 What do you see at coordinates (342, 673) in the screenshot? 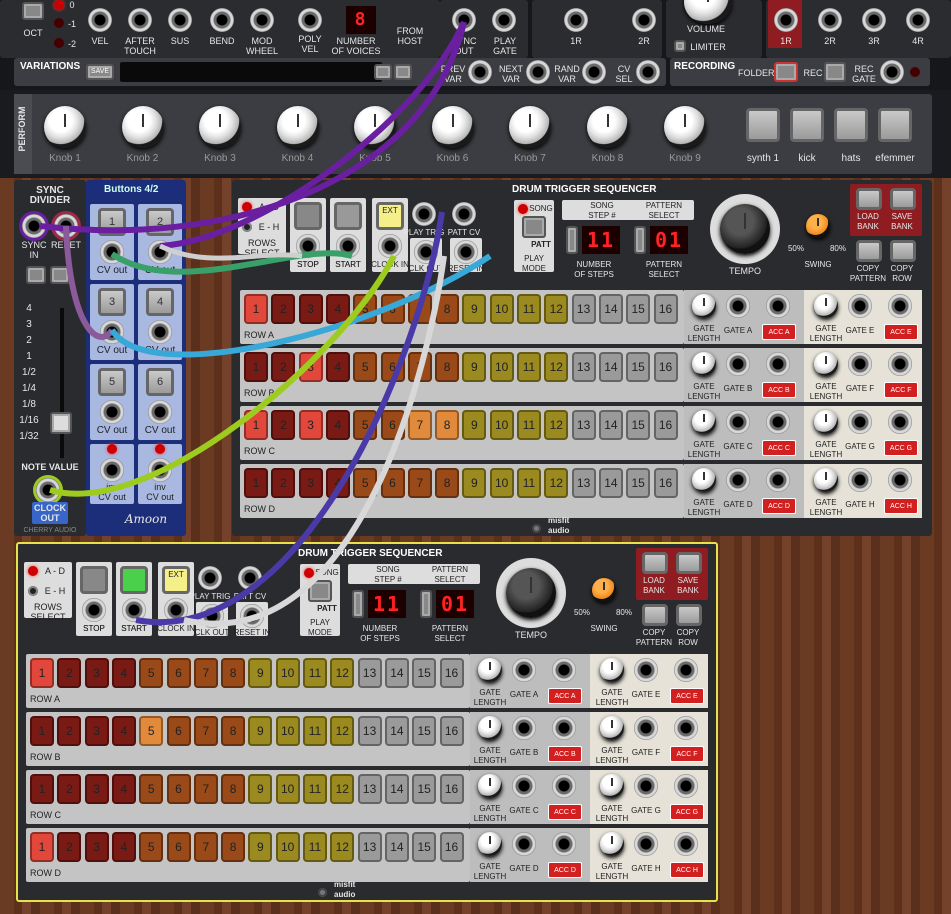
I see `seq2-row-0-step-12: 12` at bounding box center [342, 673].